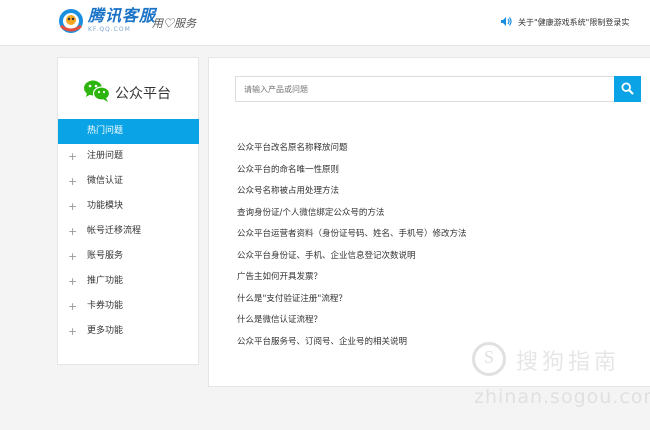 The width and height of the screenshot is (650, 430). I want to click on sidebar-item-function-modules: + 功能模块, so click(128, 206).